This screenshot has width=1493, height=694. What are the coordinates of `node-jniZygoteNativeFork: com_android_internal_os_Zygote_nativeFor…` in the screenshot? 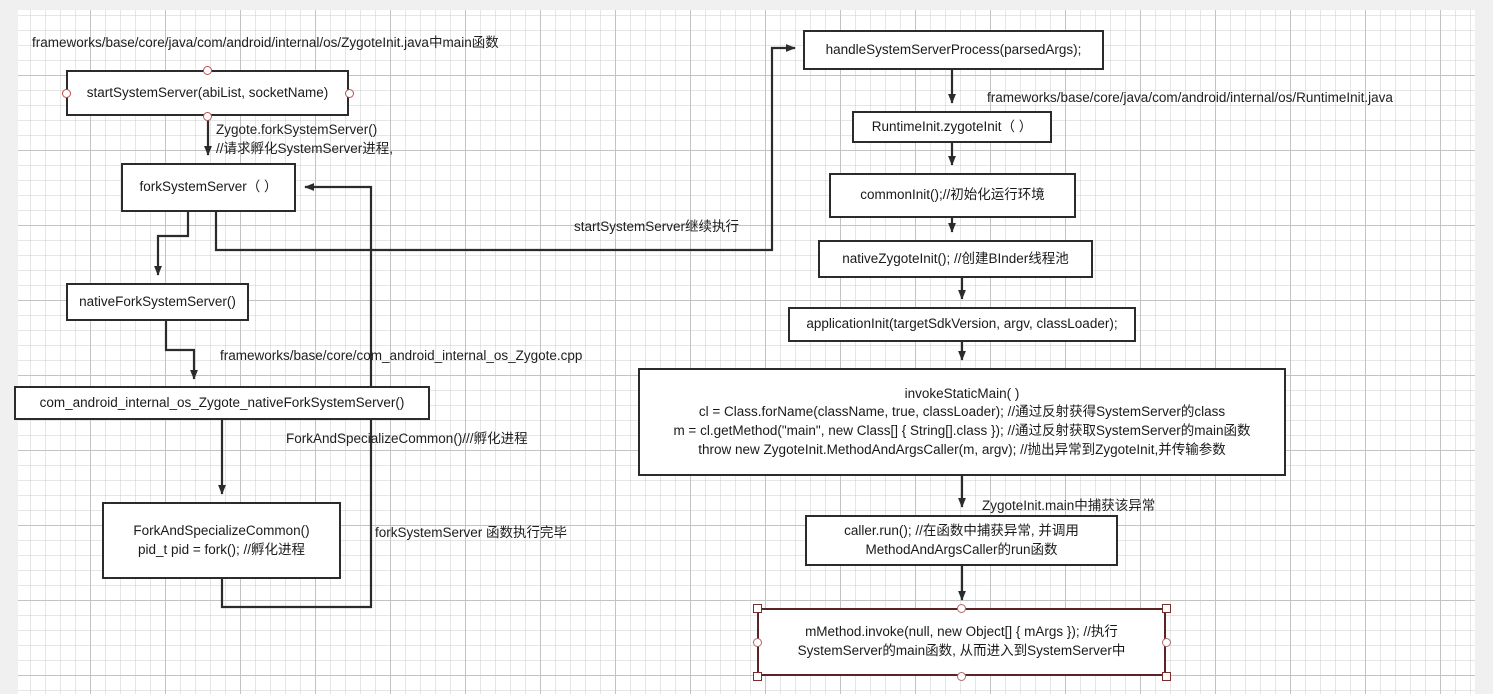 It's located at (222, 403).